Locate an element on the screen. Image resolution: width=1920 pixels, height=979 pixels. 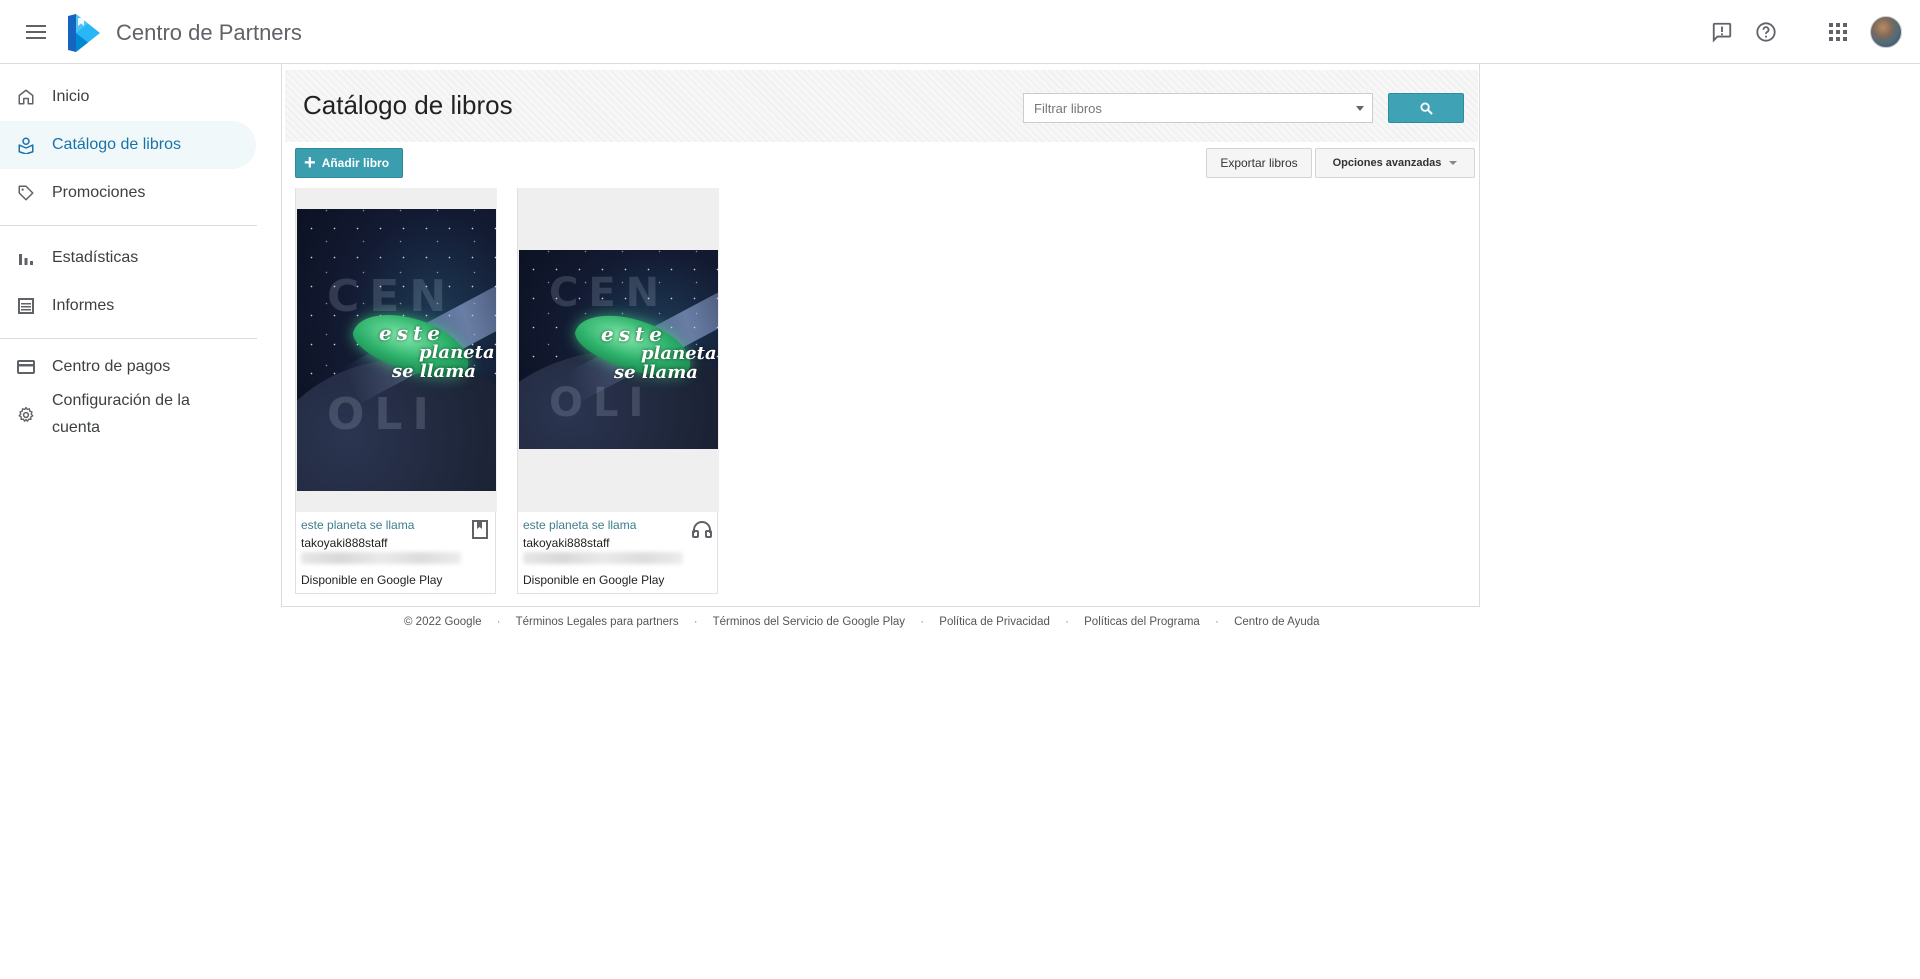
top-app-bar: Centro de Partners is located at coordinates (960, 32).